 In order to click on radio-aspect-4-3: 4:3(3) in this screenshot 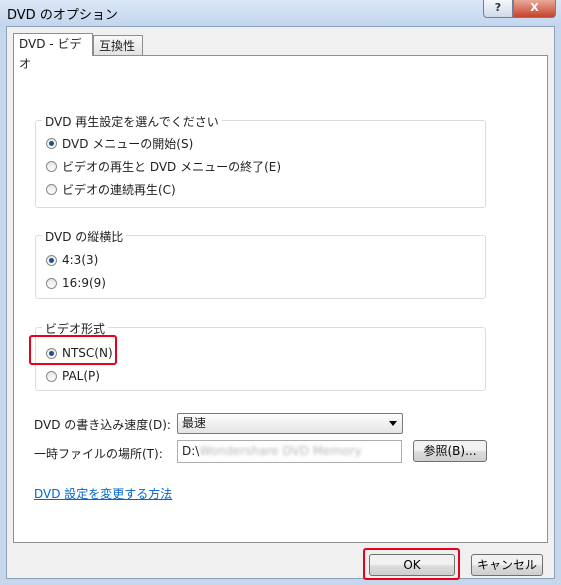, I will do `click(72, 260)`.